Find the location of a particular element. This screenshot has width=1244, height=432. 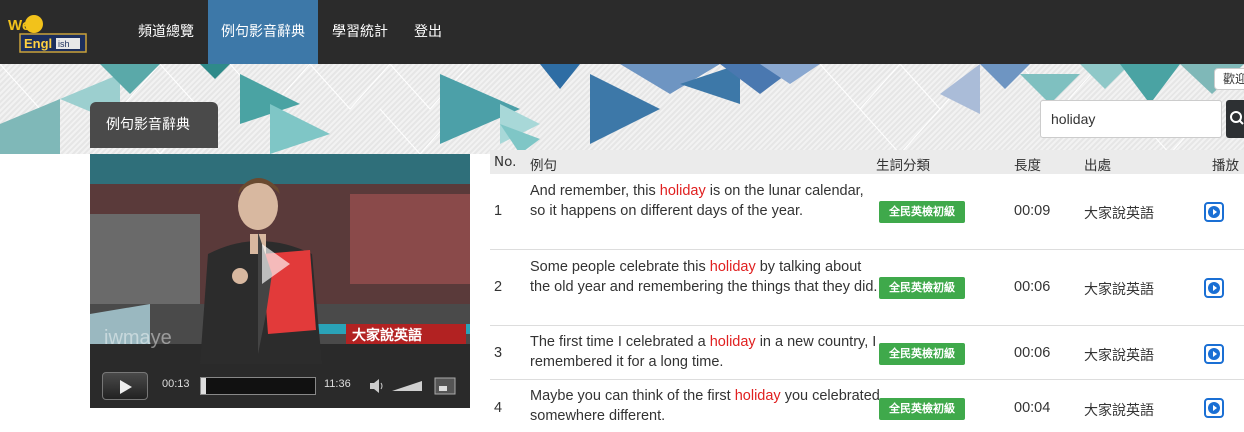

nav-channel-overview: 頻道總覽 is located at coordinates (166, 32).